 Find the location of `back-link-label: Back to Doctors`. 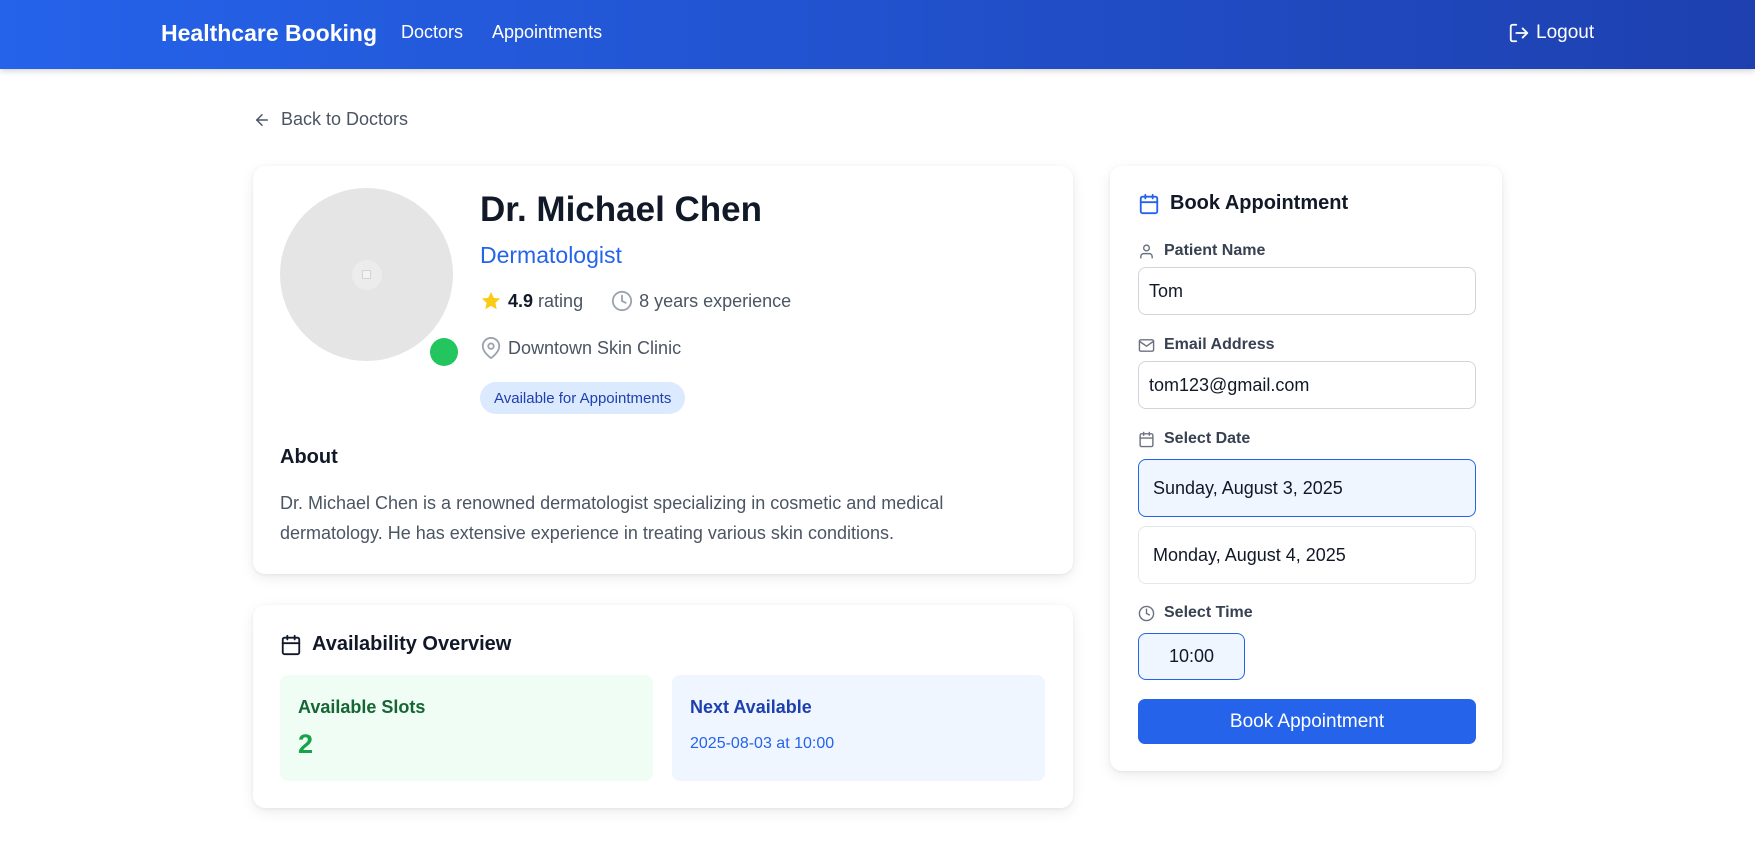

back-link-label: Back to Doctors is located at coordinates (345, 119).